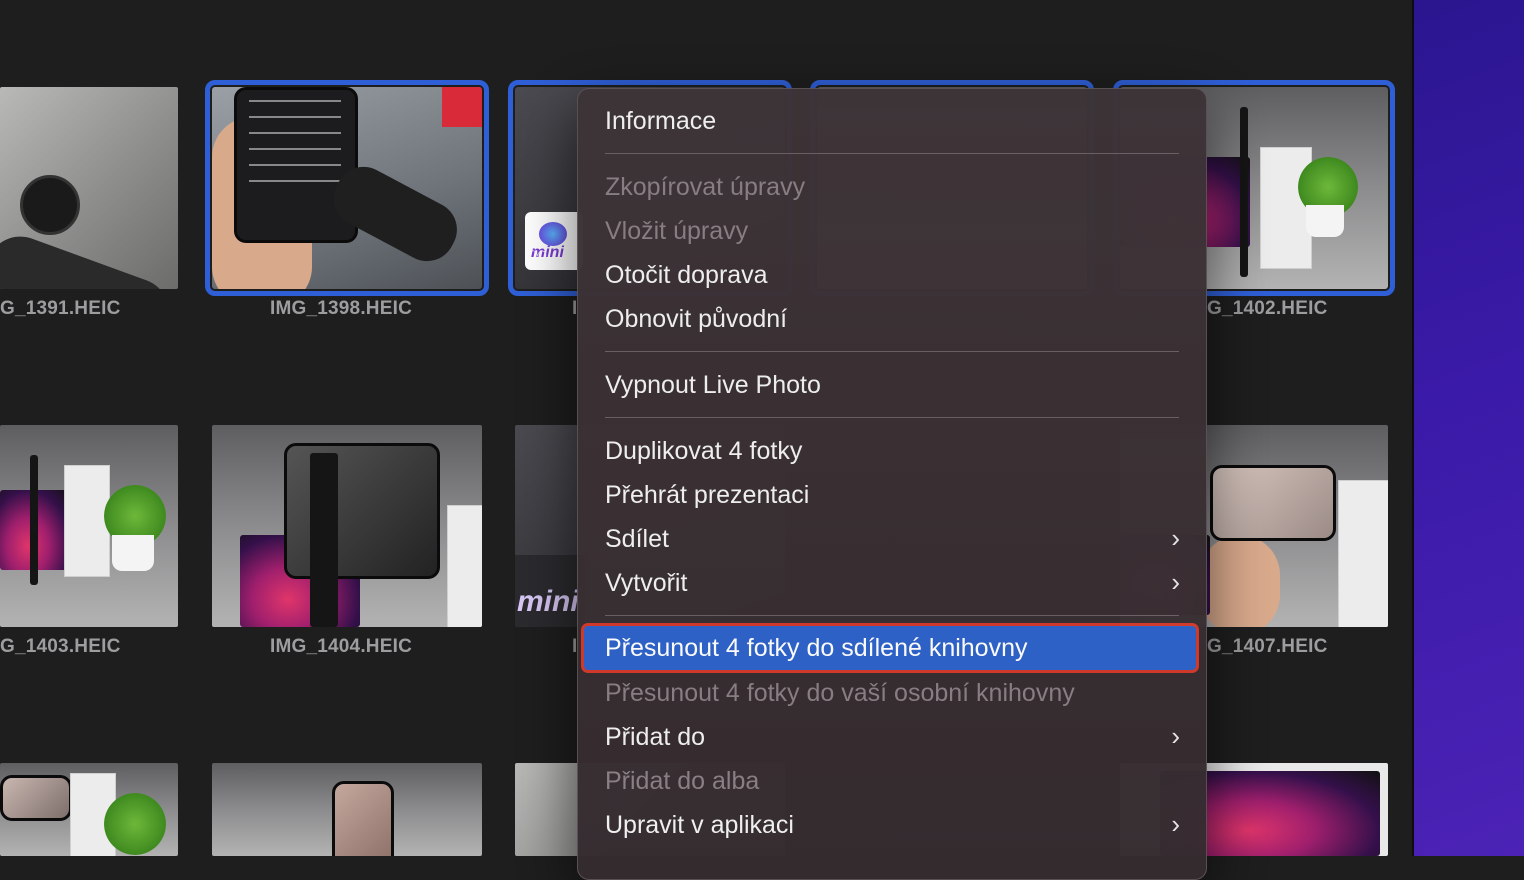 This screenshot has width=1524, height=880. What do you see at coordinates (1267, 646) in the screenshot?
I see `photo-filename: G_1407.HEIC` at bounding box center [1267, 646].